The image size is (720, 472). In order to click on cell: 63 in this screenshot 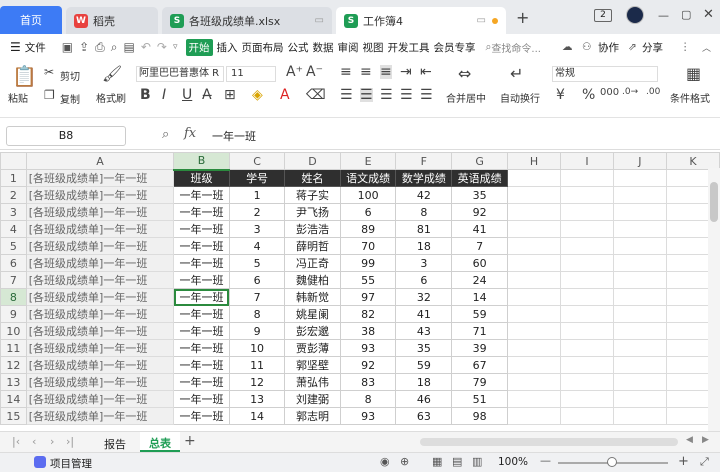, I will do `click(424, 416)`.